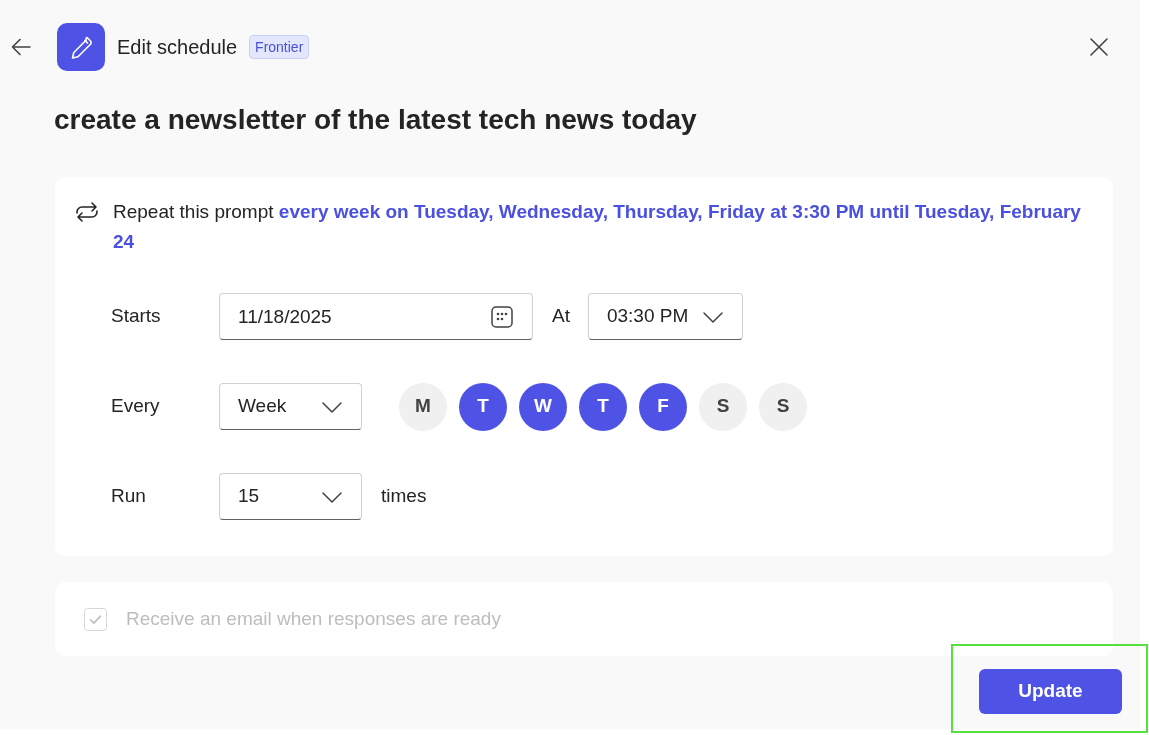 This screenshot has height=735, width=1149. I want to click on at-label: At, so click(561, 316).